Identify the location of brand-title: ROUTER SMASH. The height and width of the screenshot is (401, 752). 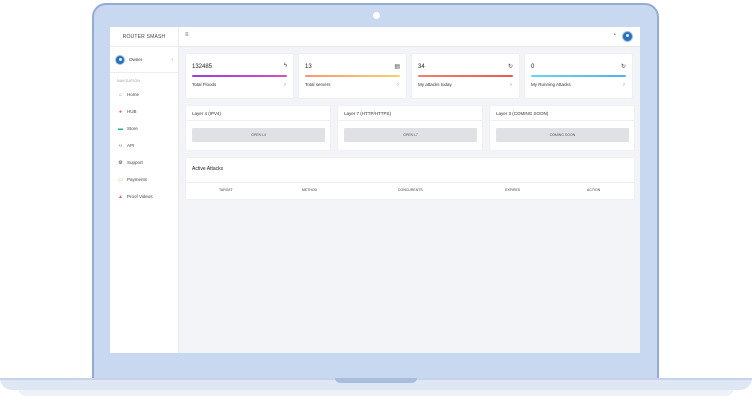
(144, 37).